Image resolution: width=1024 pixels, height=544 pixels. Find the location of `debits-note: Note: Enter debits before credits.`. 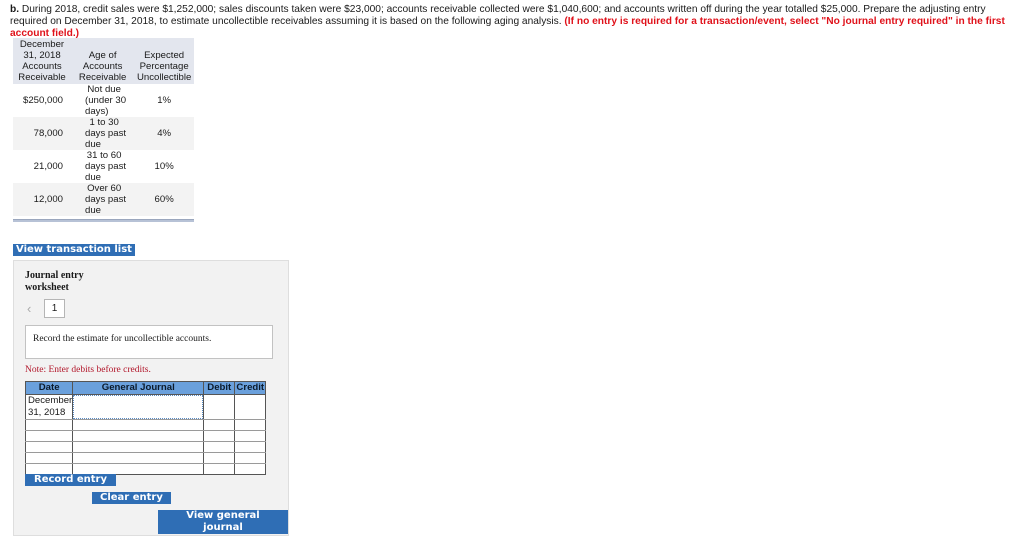

debits-note: Note: Enter debits before credits. is located at coordinates (88, 370).